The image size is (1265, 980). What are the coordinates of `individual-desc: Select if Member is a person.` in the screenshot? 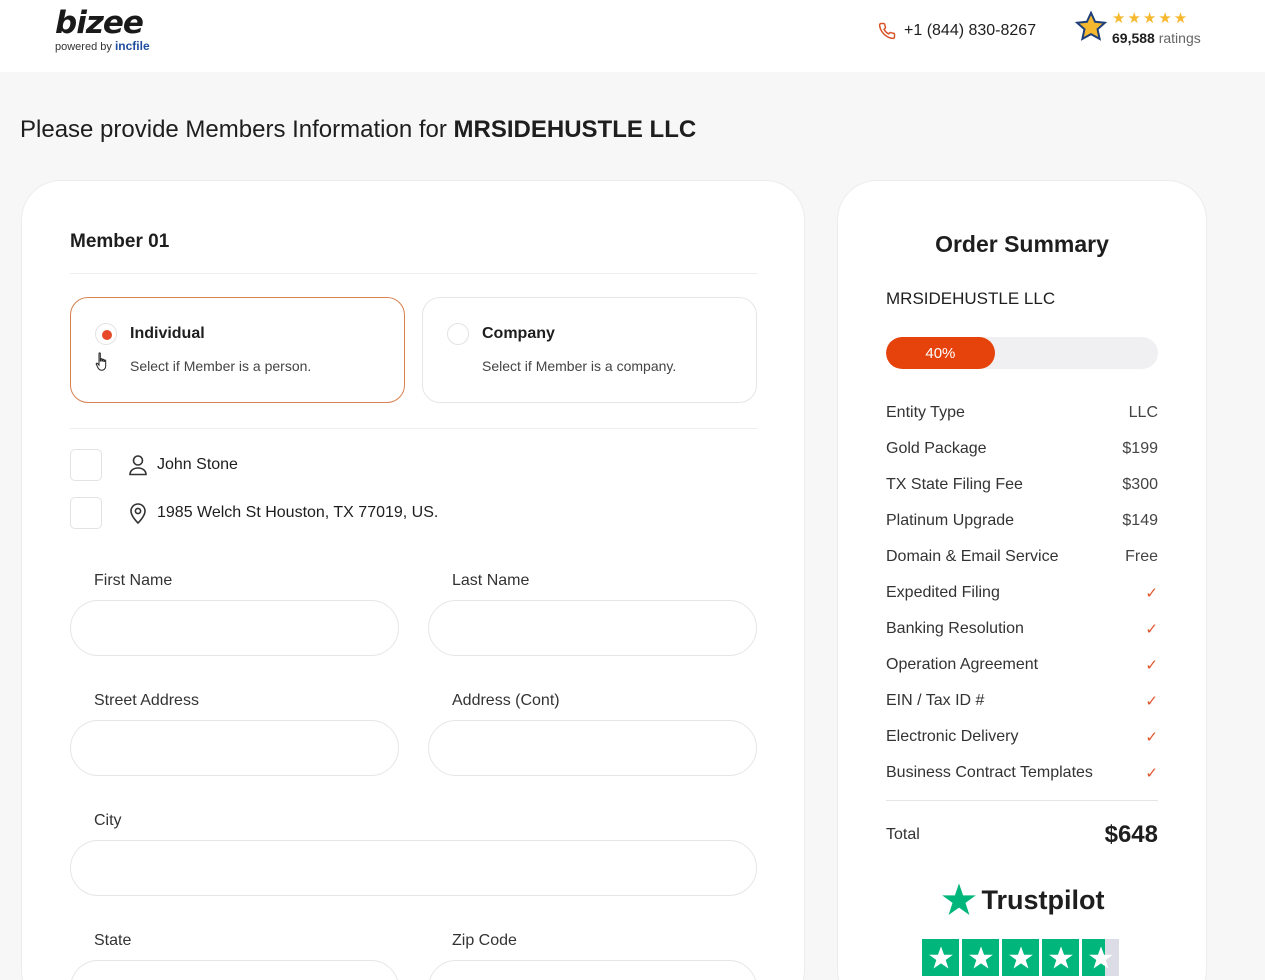 It's located at (221, 366).